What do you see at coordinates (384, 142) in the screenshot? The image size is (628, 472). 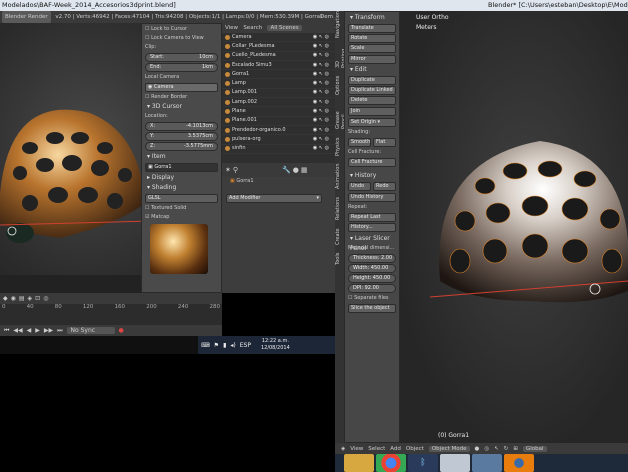 I see `flat-button: Flat` at bounding box center [384, 142].